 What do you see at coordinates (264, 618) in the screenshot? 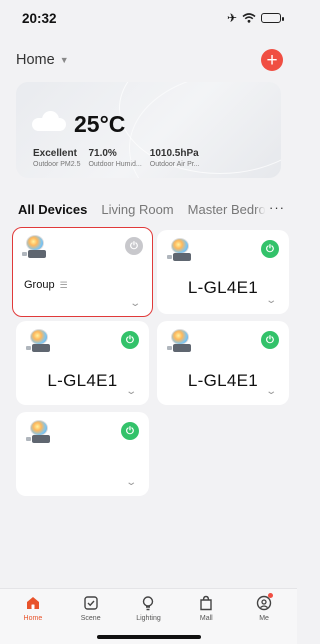
I see `nav-label: Me` at bounding box center [264, 618].